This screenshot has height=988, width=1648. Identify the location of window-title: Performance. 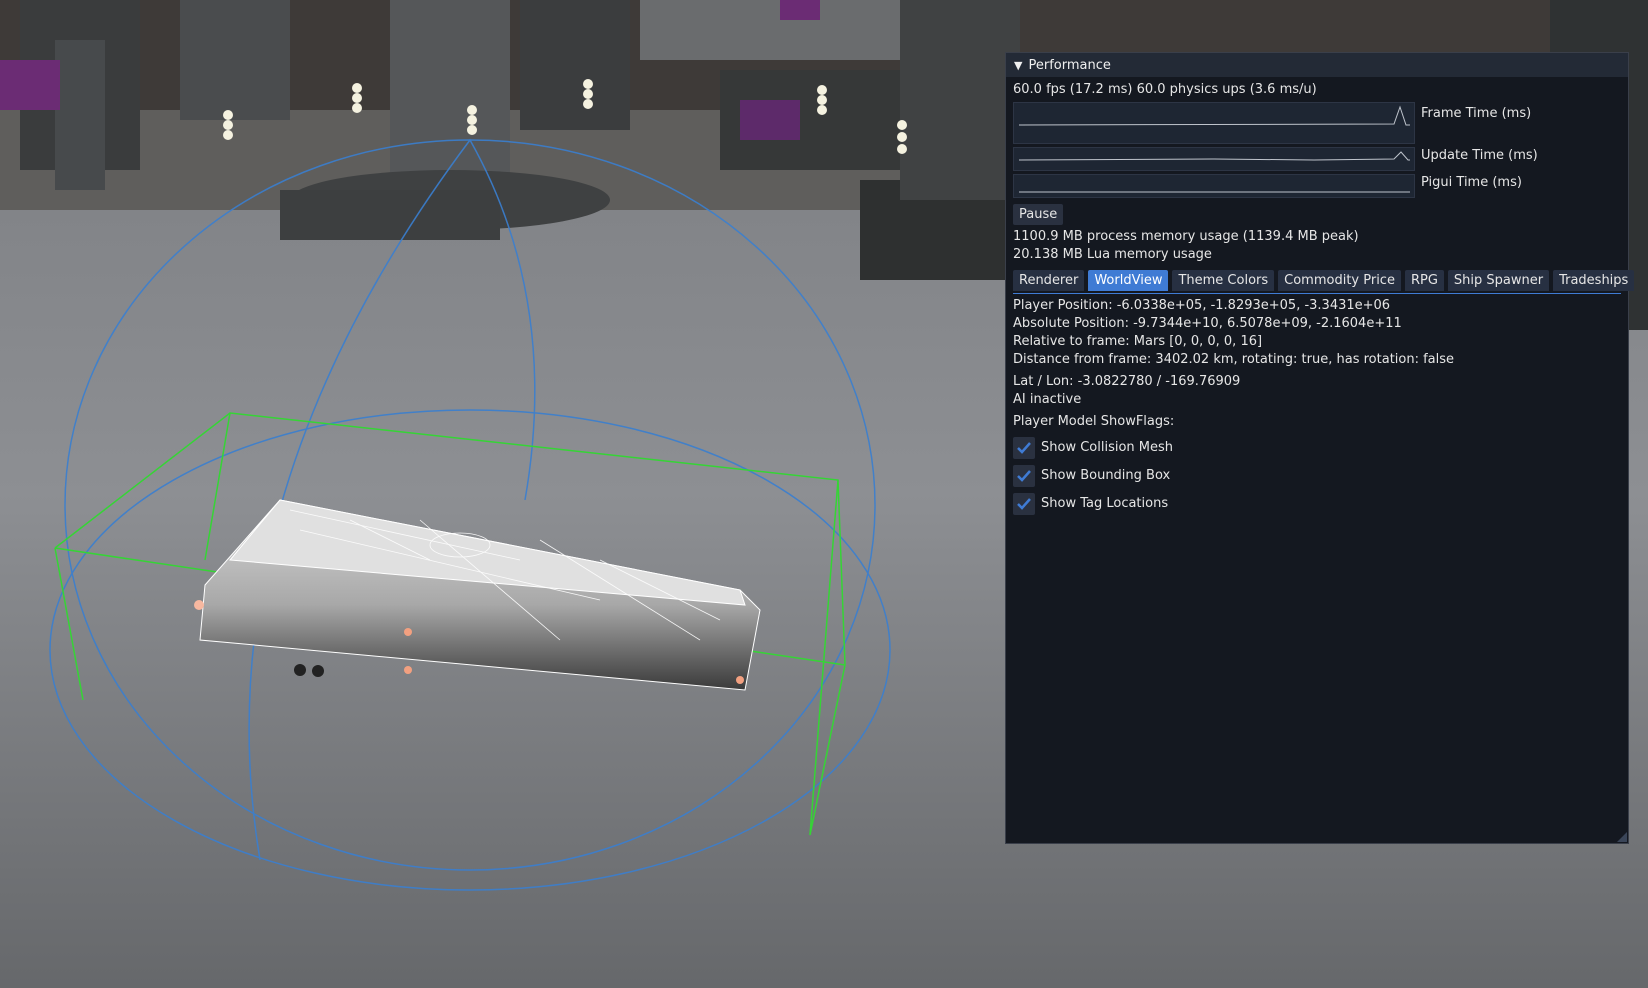
(1069, 65).